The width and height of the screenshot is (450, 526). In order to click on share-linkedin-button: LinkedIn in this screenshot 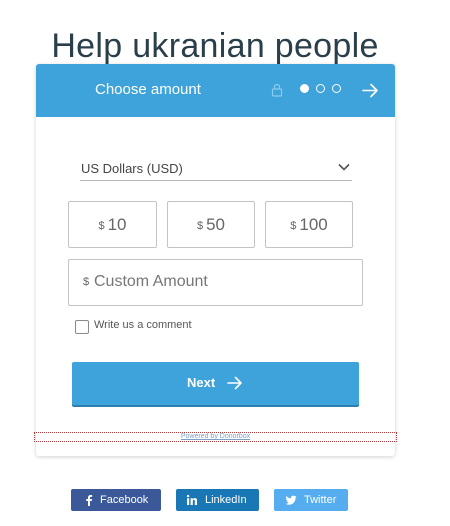, I will do `click(217, 500)`.